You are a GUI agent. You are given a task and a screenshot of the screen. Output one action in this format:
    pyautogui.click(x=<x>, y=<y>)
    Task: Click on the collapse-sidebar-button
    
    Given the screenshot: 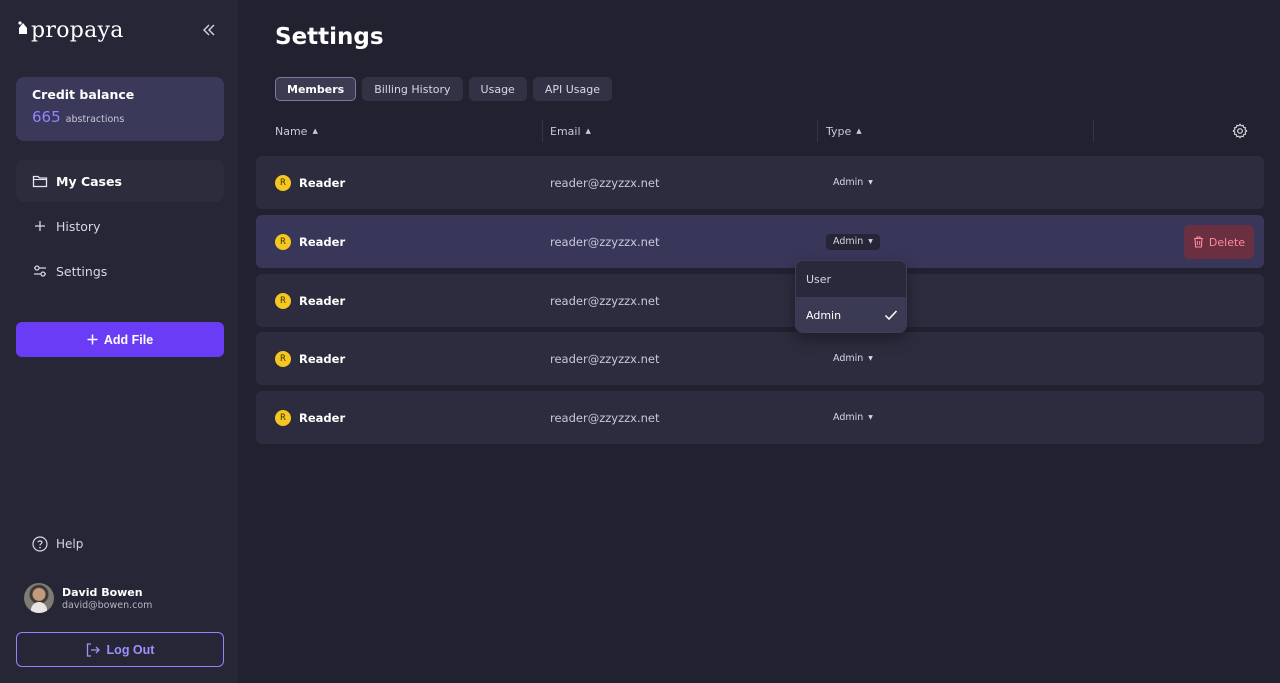 What is the action you would take?
    pyautogui.click(x=209, y=30)
    